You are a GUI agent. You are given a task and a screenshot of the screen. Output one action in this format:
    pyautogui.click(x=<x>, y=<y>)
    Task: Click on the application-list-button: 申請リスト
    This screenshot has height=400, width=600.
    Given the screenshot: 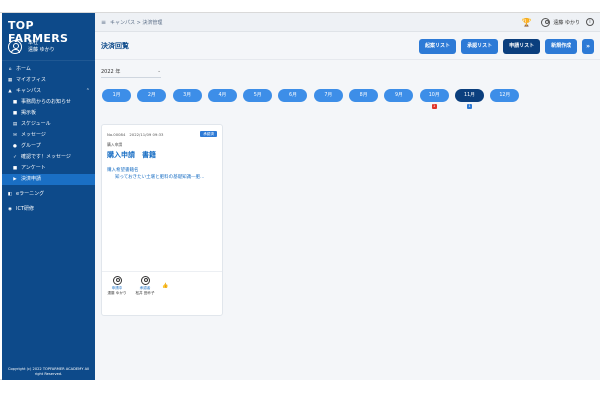 What is the action you would take?
    pyautogui.click(x=522, y=46)
    